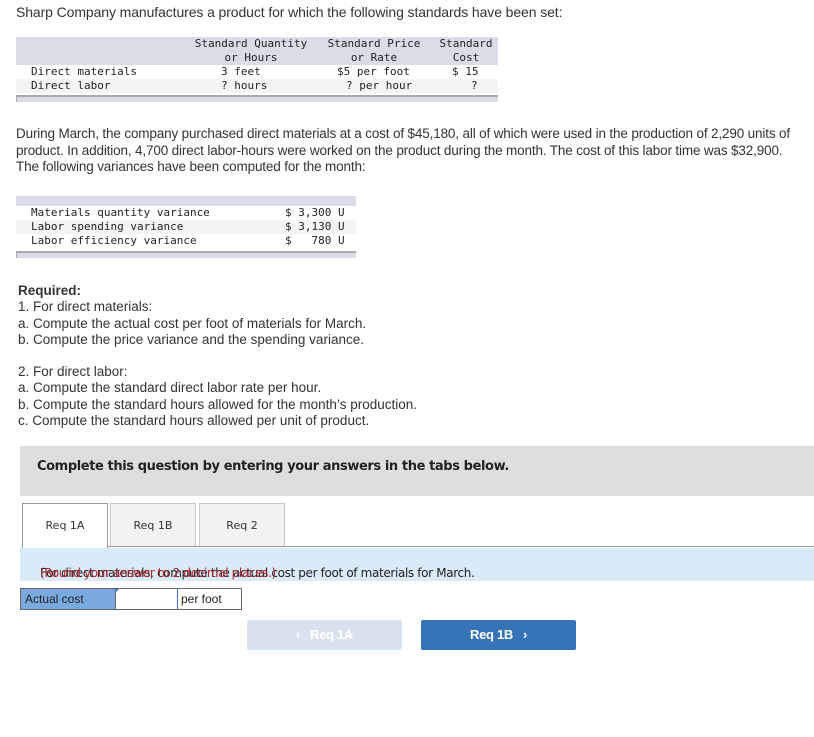 The height and width of the screenshot is (737, 814). What do you see at coordinates (65, 525) in the screenshot?
I see `tab-req-1a: Req 1A` at bounding box center [65, 525].